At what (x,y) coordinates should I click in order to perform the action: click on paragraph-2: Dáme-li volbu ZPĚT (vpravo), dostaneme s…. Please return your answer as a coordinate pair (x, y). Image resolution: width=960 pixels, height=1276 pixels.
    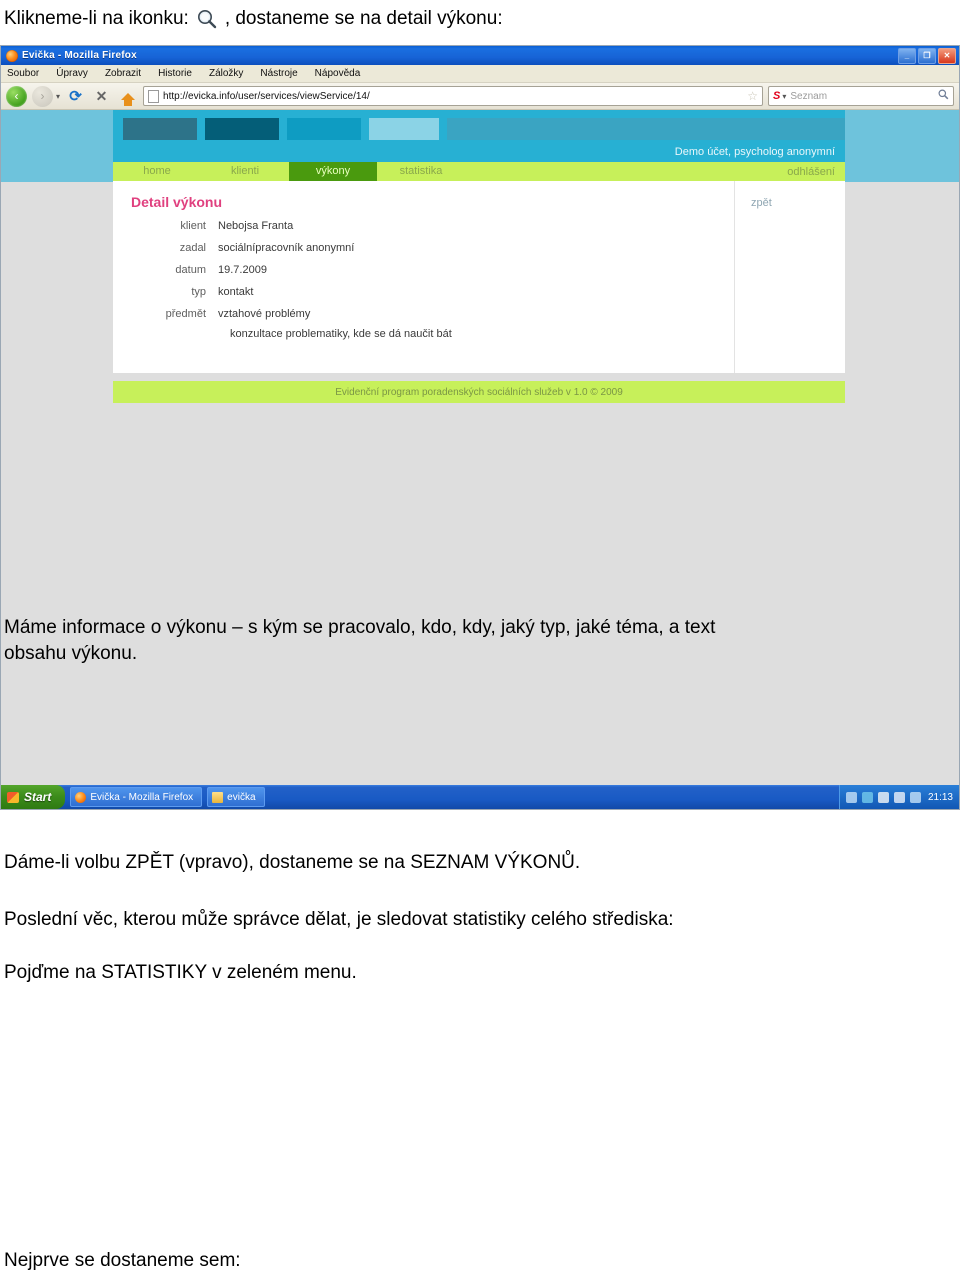
    Looking at the image, I should click on (292, 862).